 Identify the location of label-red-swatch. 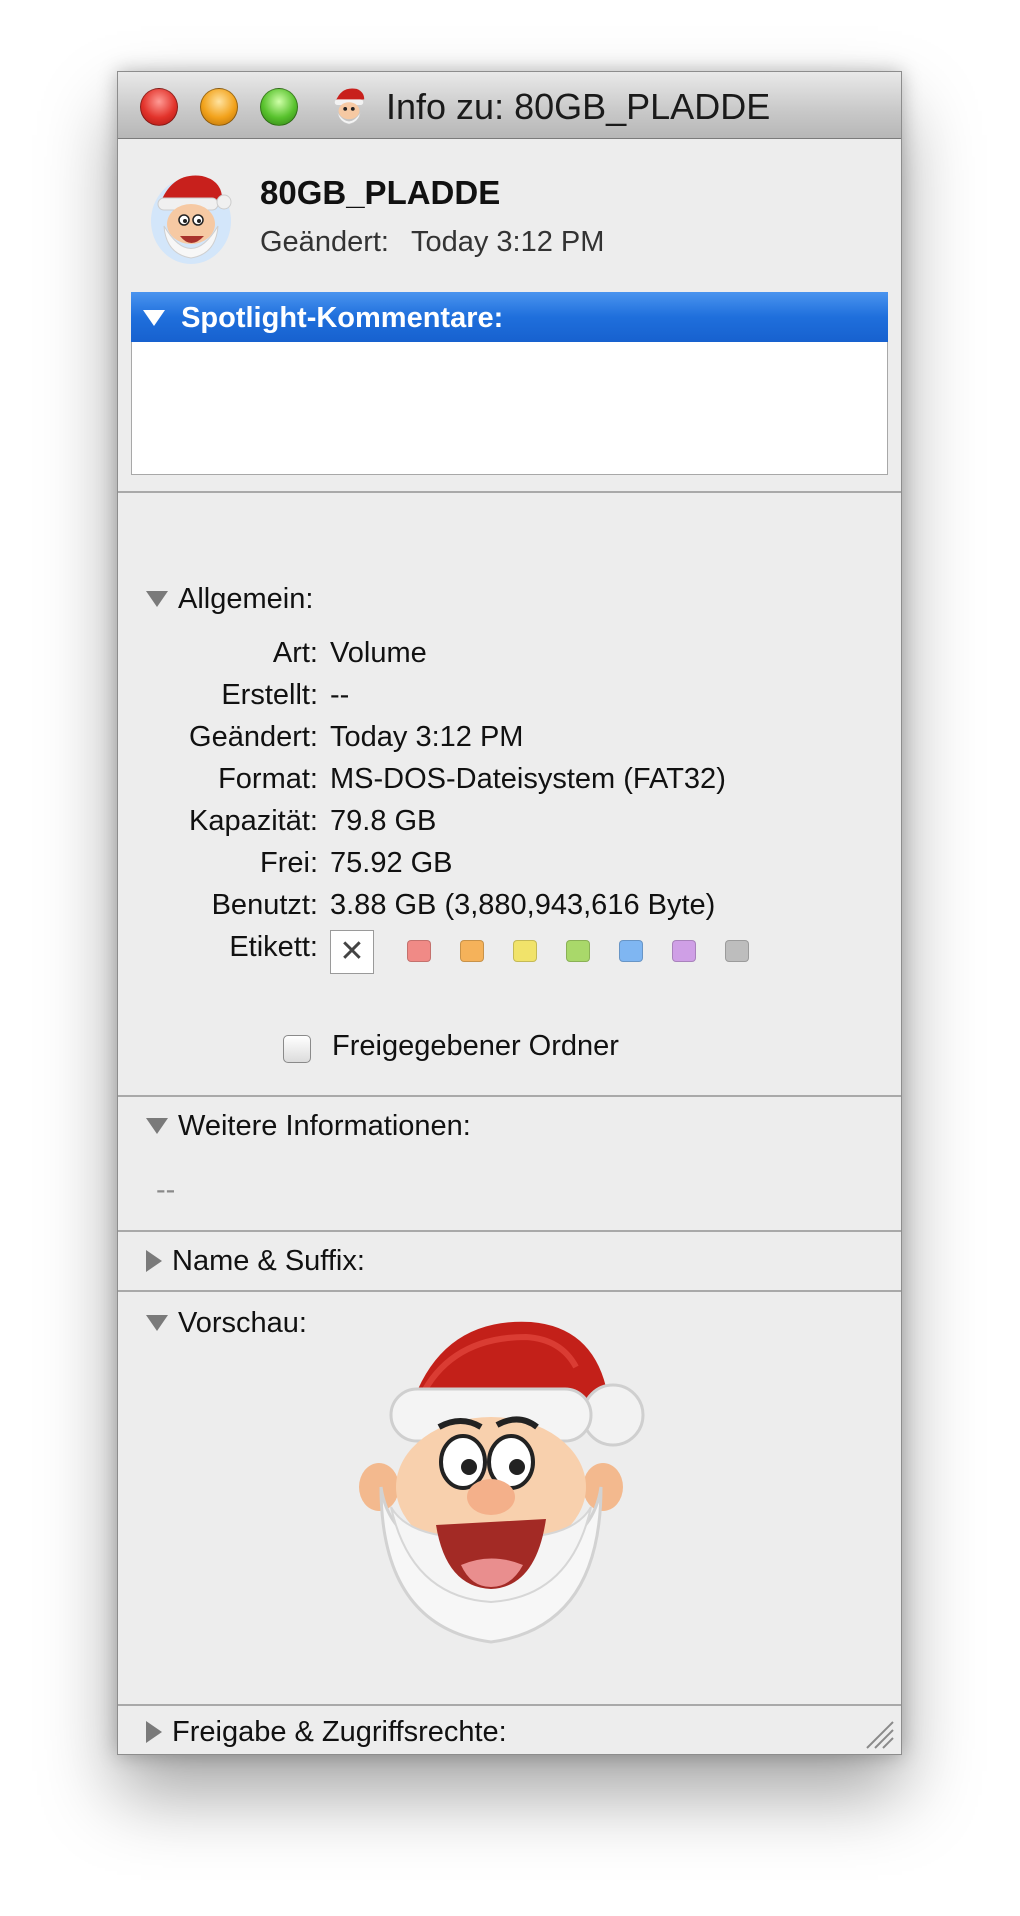
(419, 951).